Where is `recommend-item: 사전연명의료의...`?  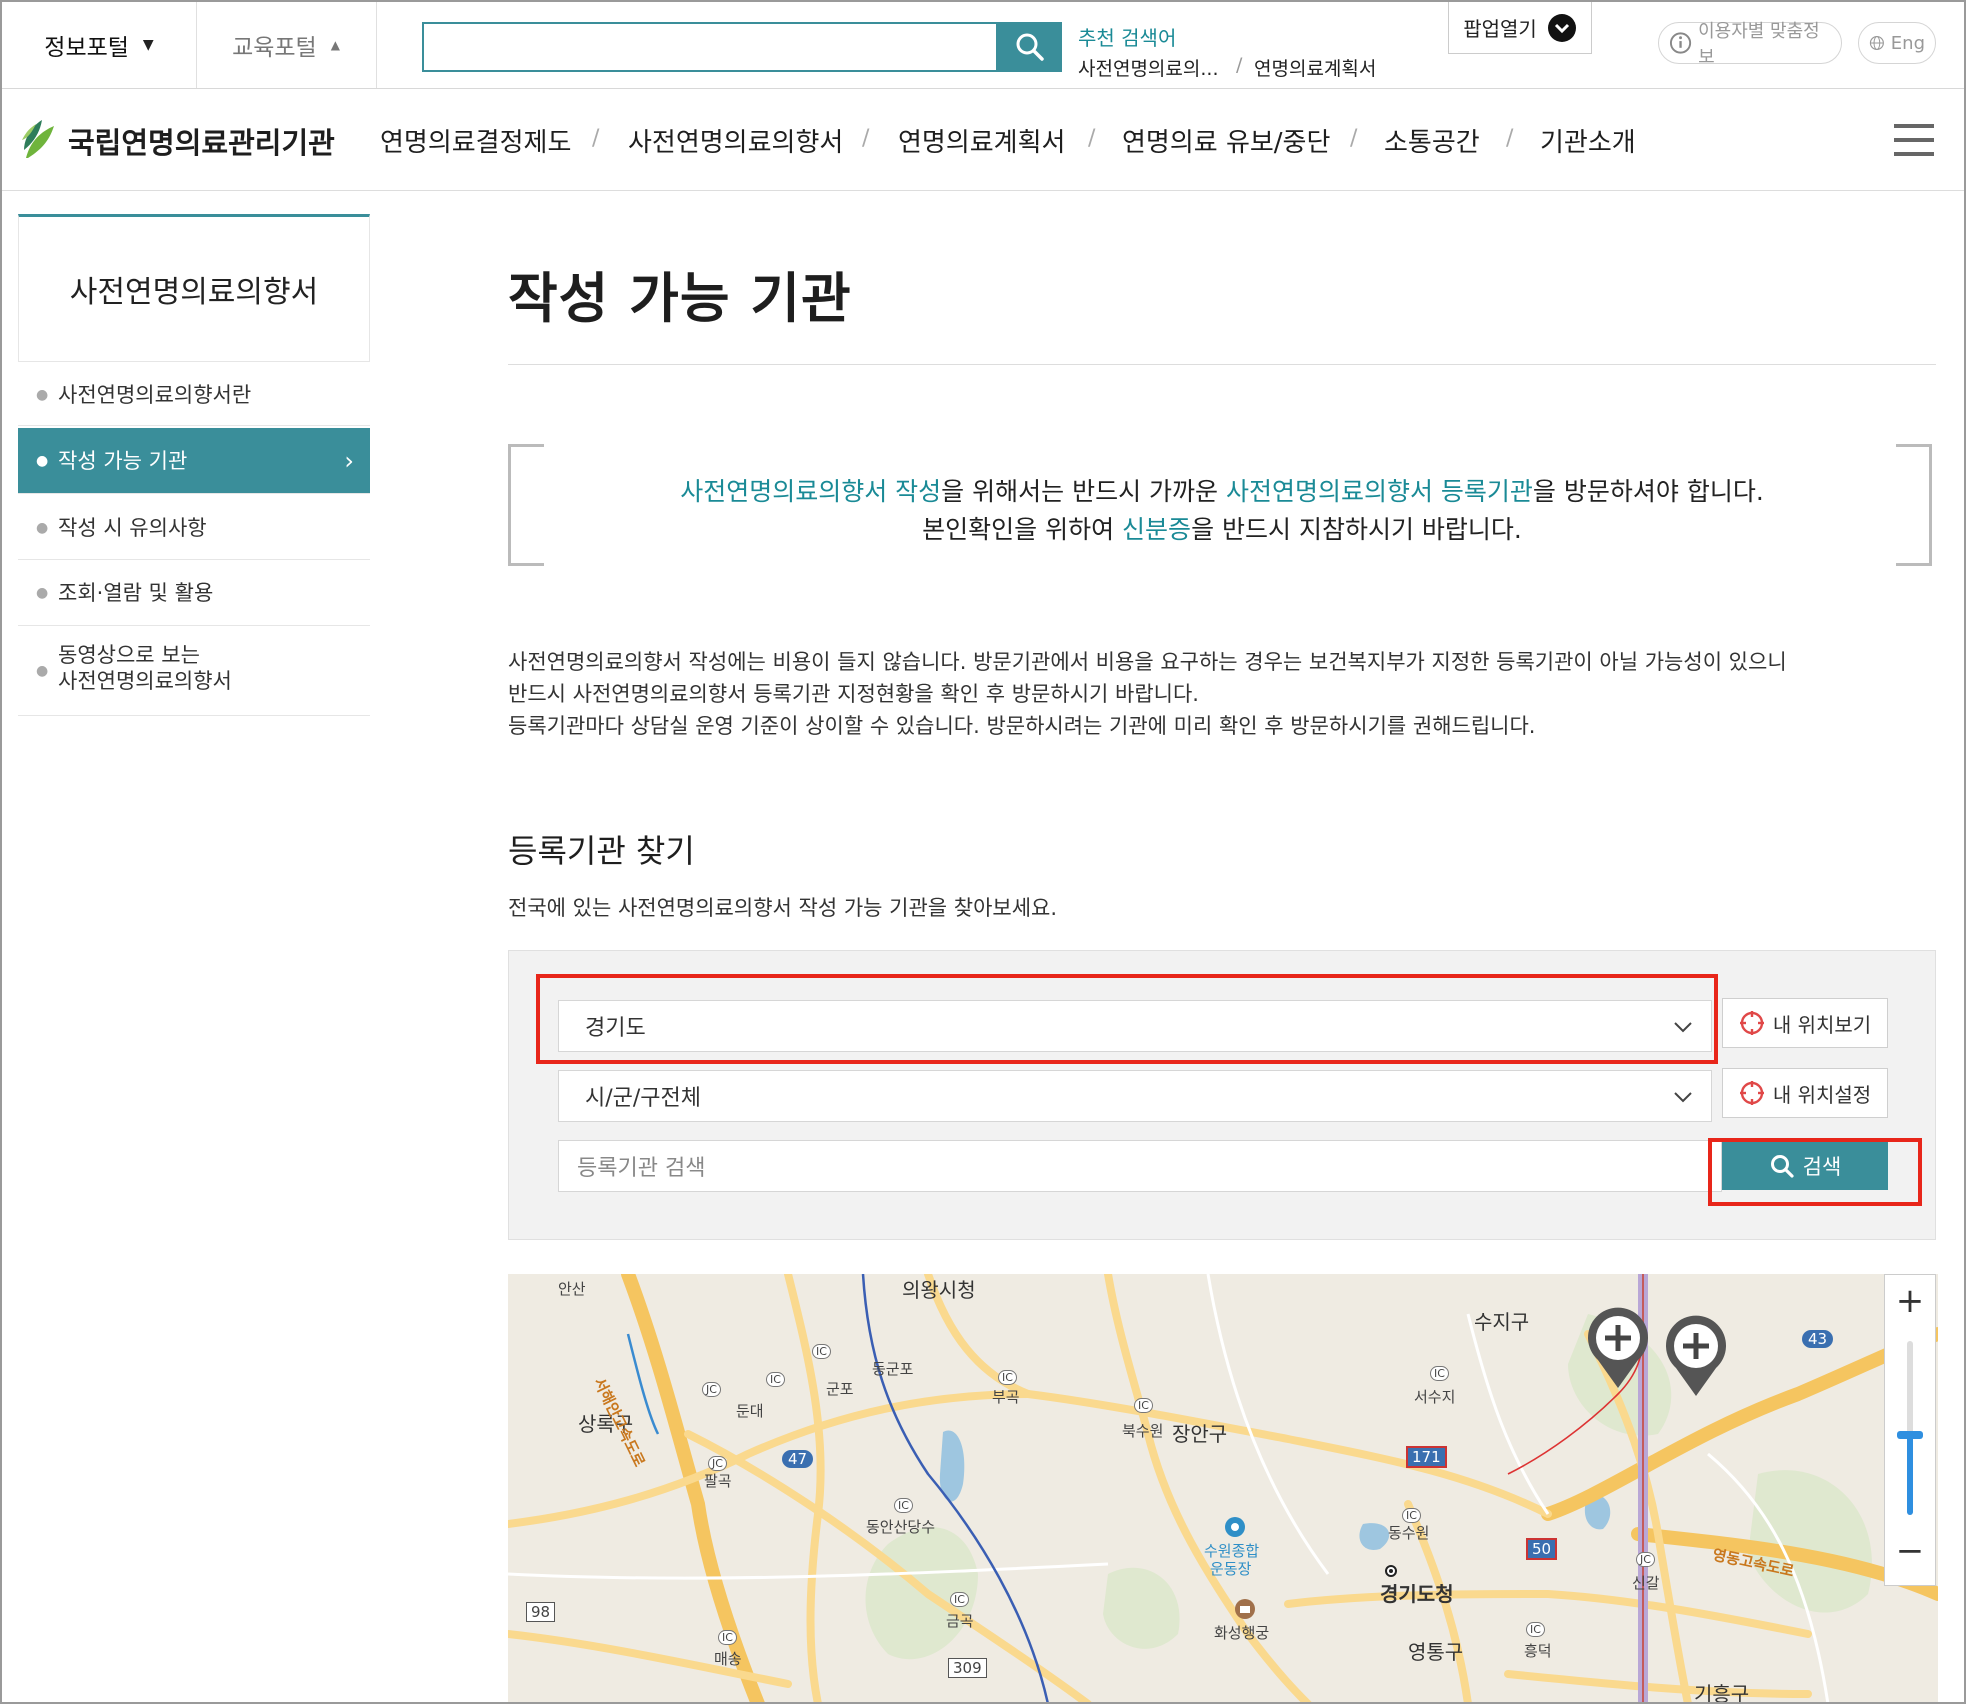 recommend-item: 사전연명의료의... is located at coordinates (1148, 67).